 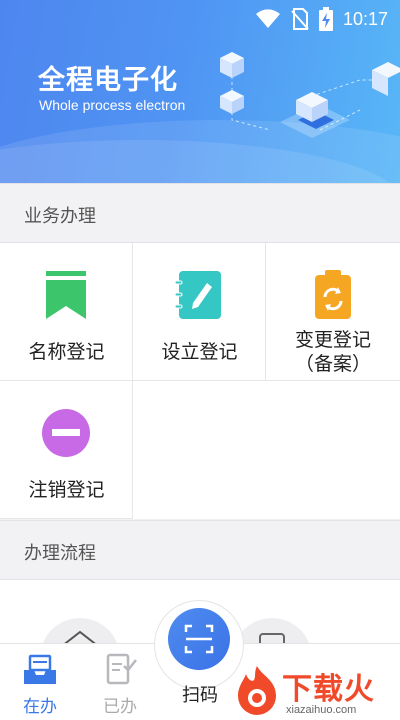 I want to click on flame-logo-icon, so click(x=257, y=690).